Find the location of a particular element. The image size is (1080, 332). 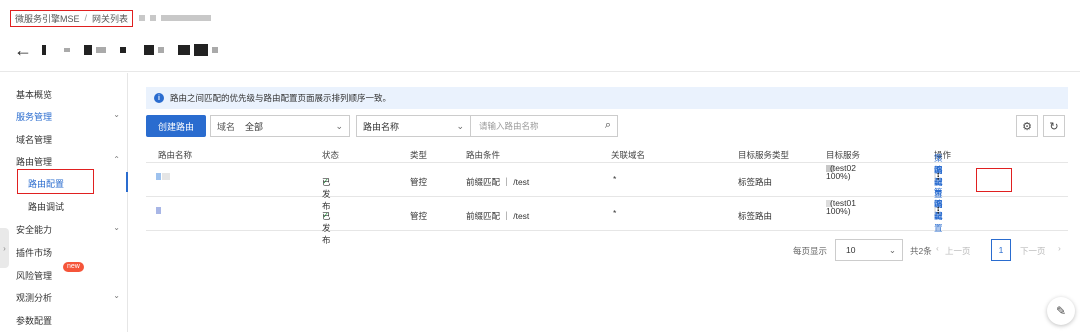

sidebar-item-service-management: 服务管理 ⌄ is located at coordinates (70, 116).